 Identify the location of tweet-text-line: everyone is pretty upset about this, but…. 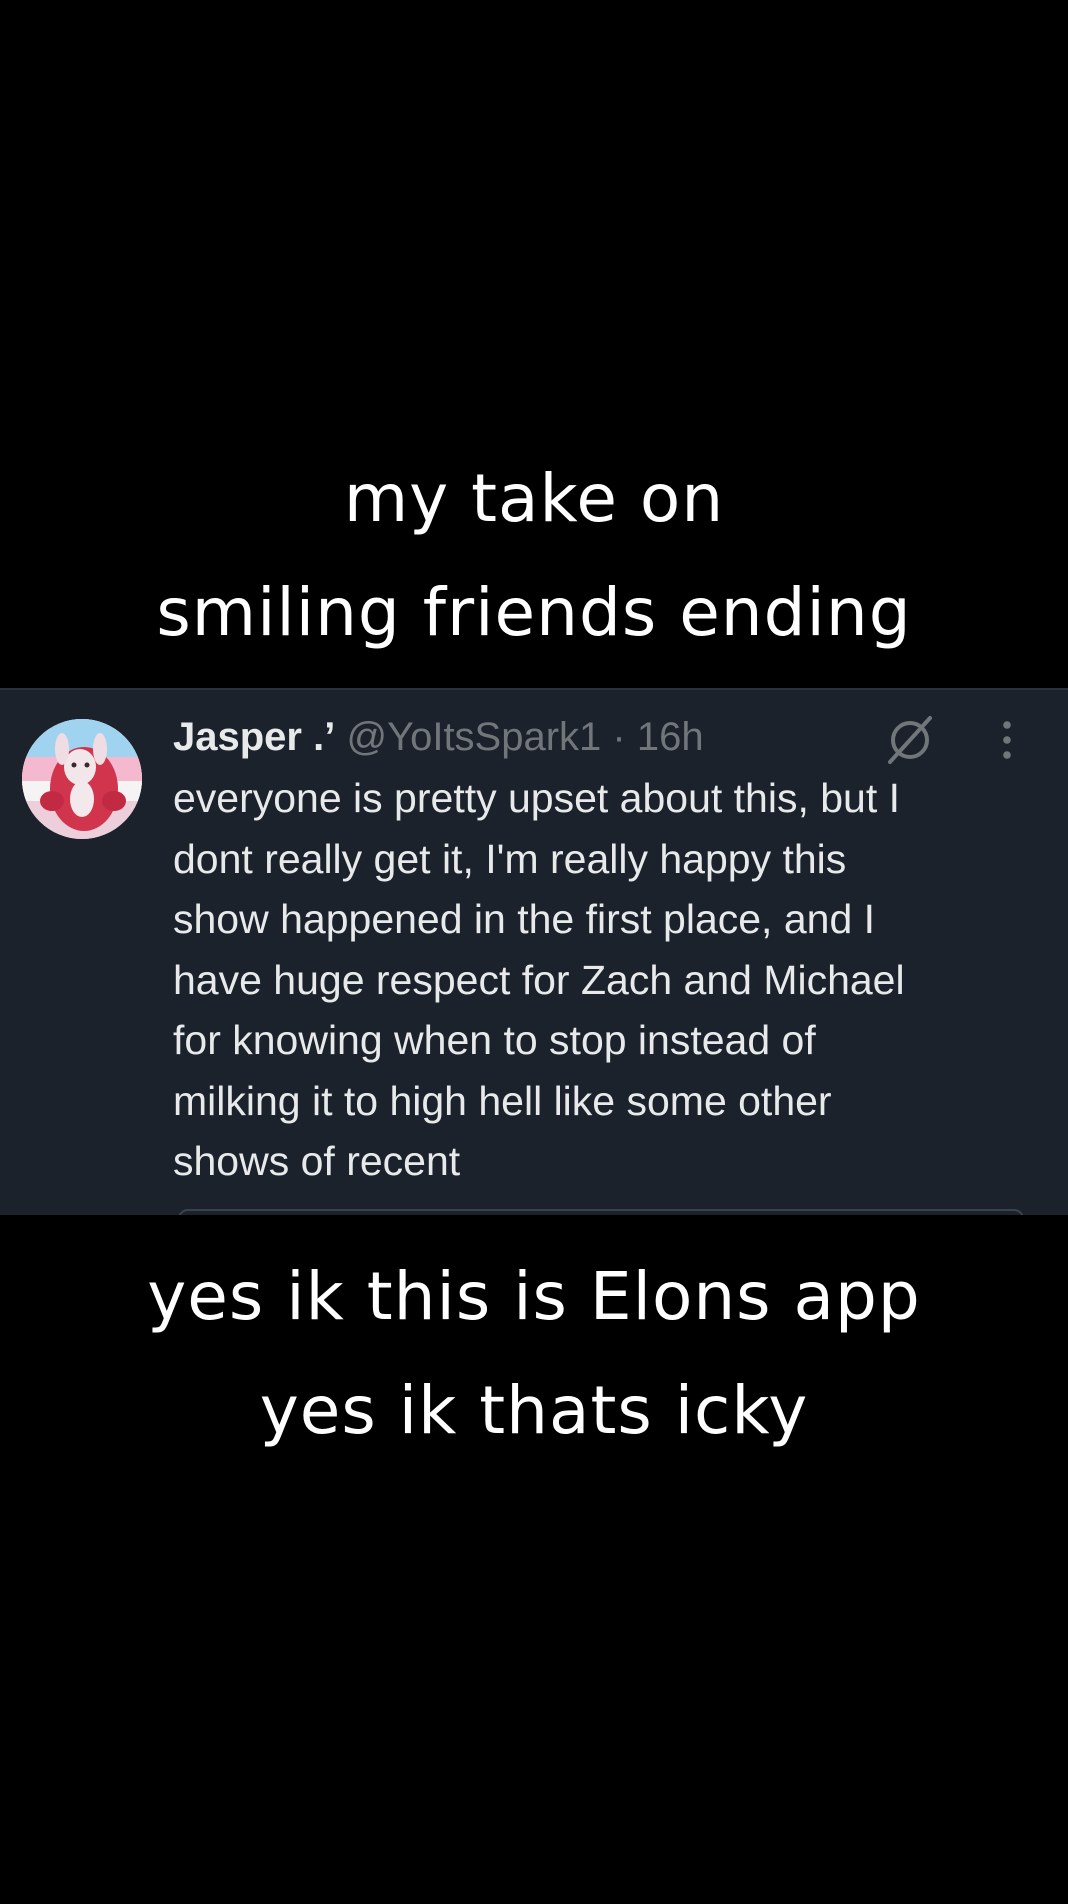
(537, 798).